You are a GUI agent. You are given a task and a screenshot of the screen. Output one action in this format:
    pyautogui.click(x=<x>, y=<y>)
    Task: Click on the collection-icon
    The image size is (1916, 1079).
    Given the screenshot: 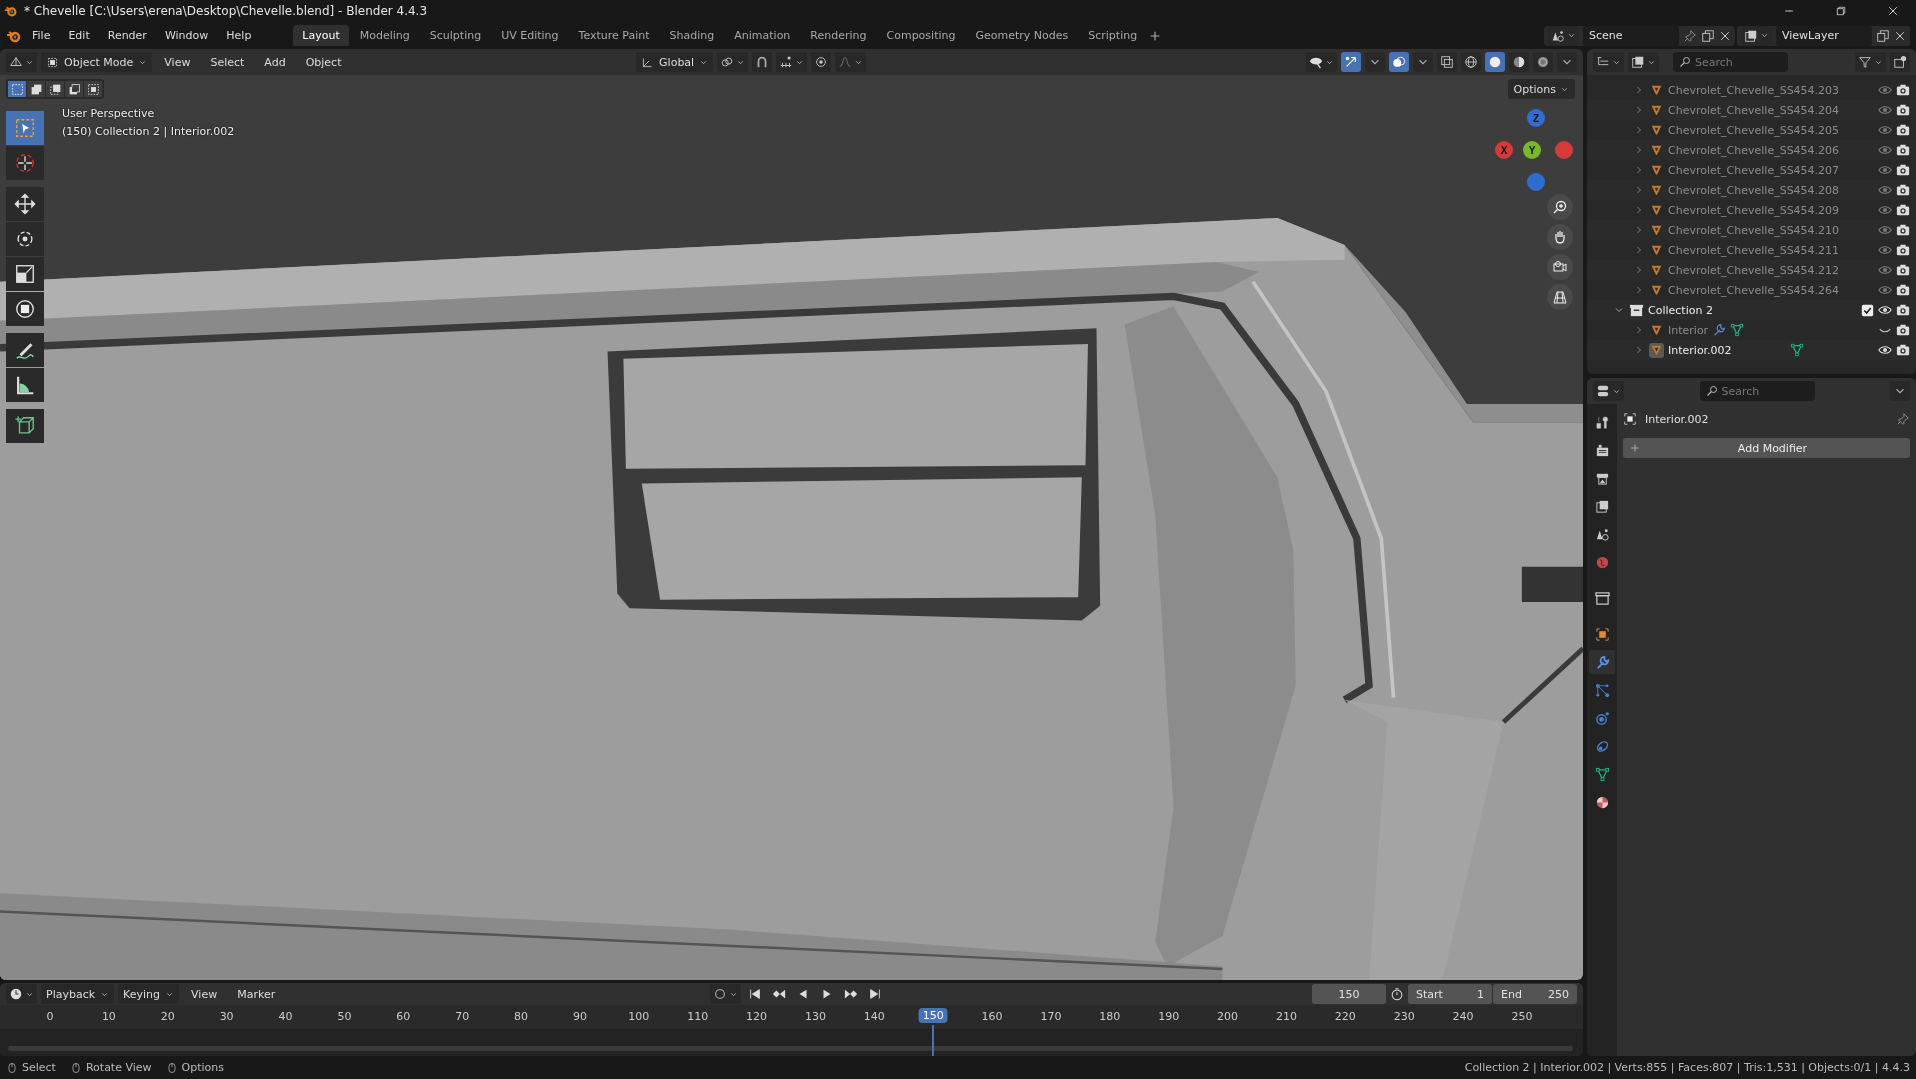 What is the action you would take?
    pyautogui.click(x=1636, y=310)
    